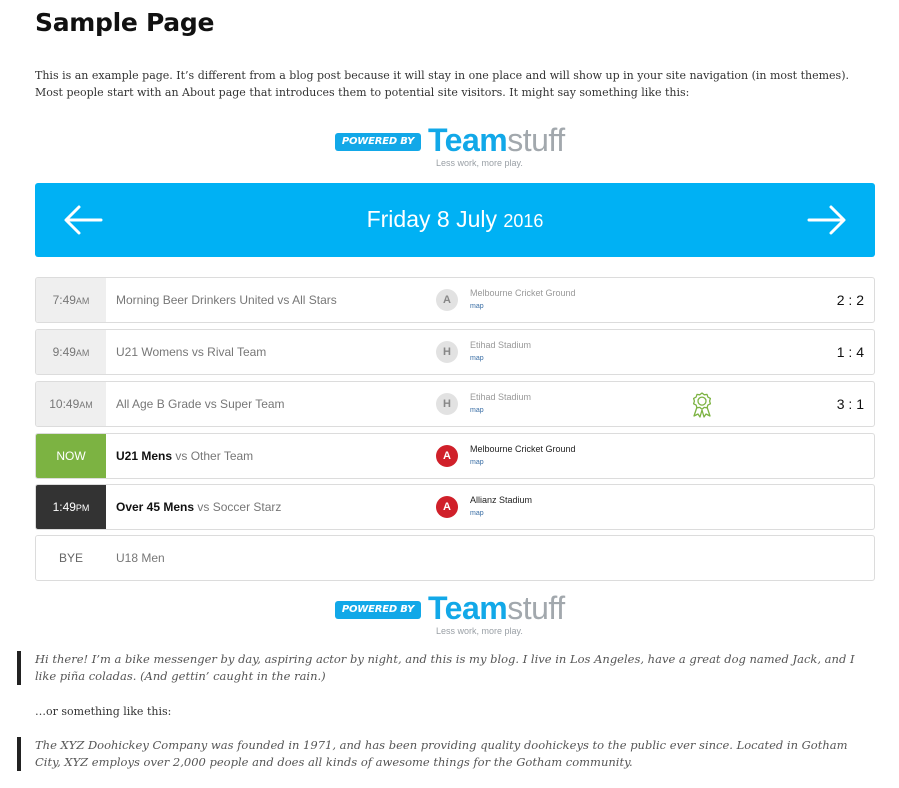 The image size is (899, 788). What do you see at coordinates (455, 558) in the screenshot?
I see `fixture-row-bye: BYE U18 Men` at bounding box center [455, 558].